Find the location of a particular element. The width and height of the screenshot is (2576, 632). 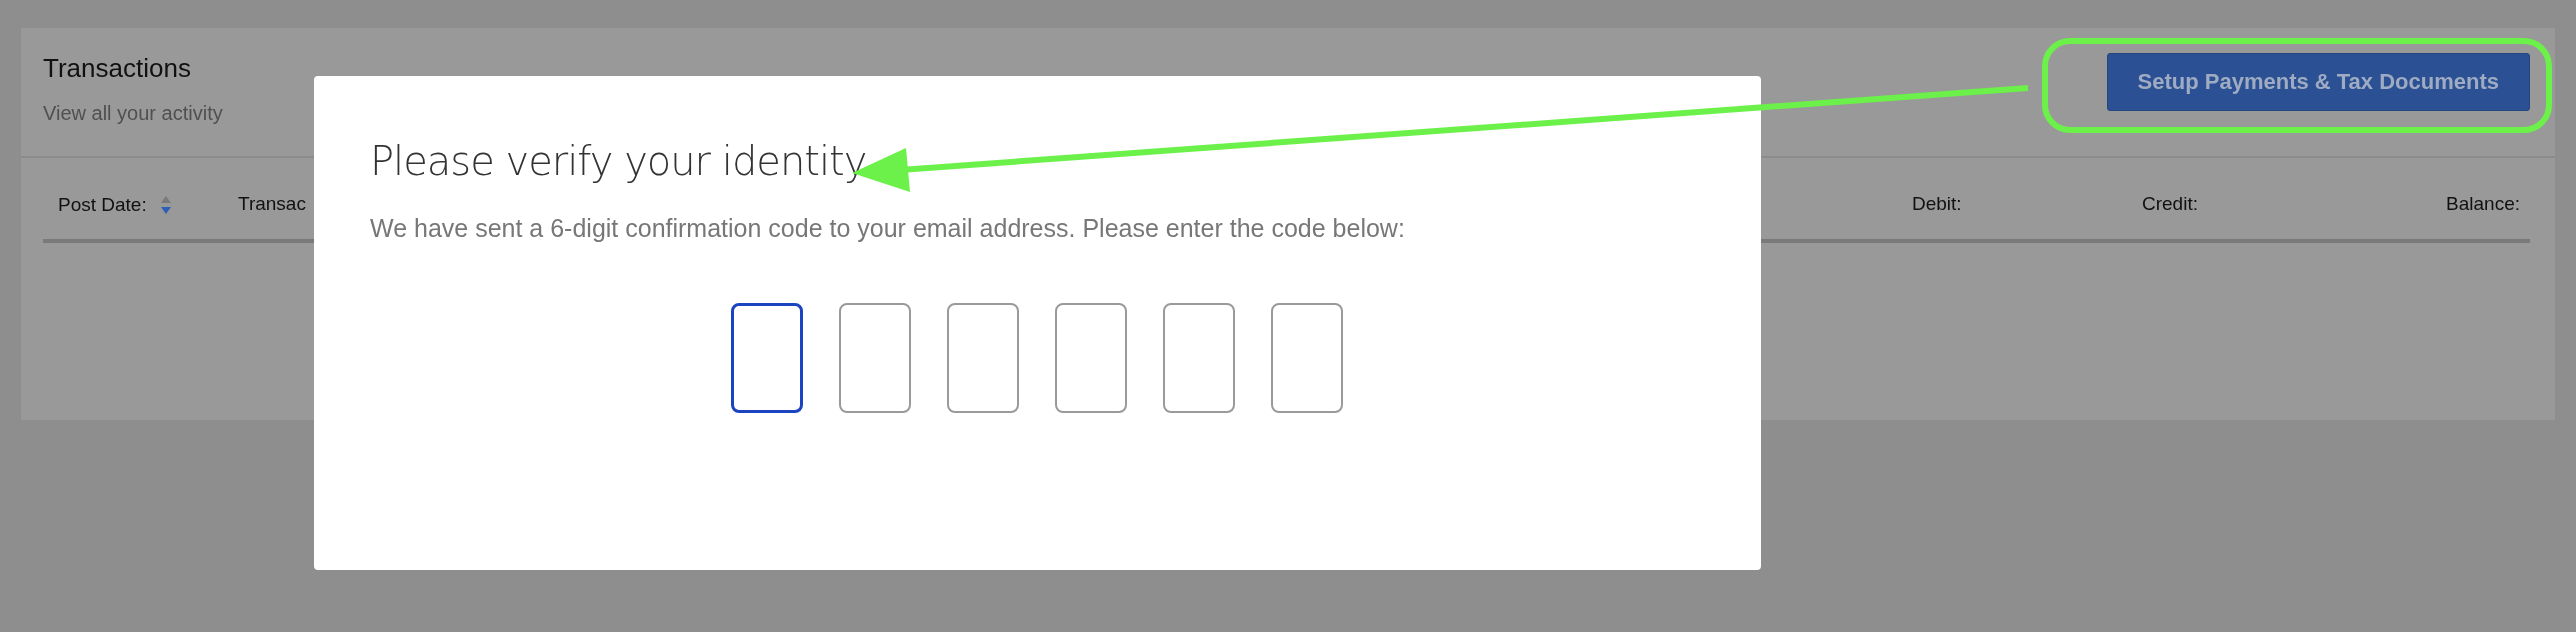

card-title: Transactions is located at coordinates (117, 68).